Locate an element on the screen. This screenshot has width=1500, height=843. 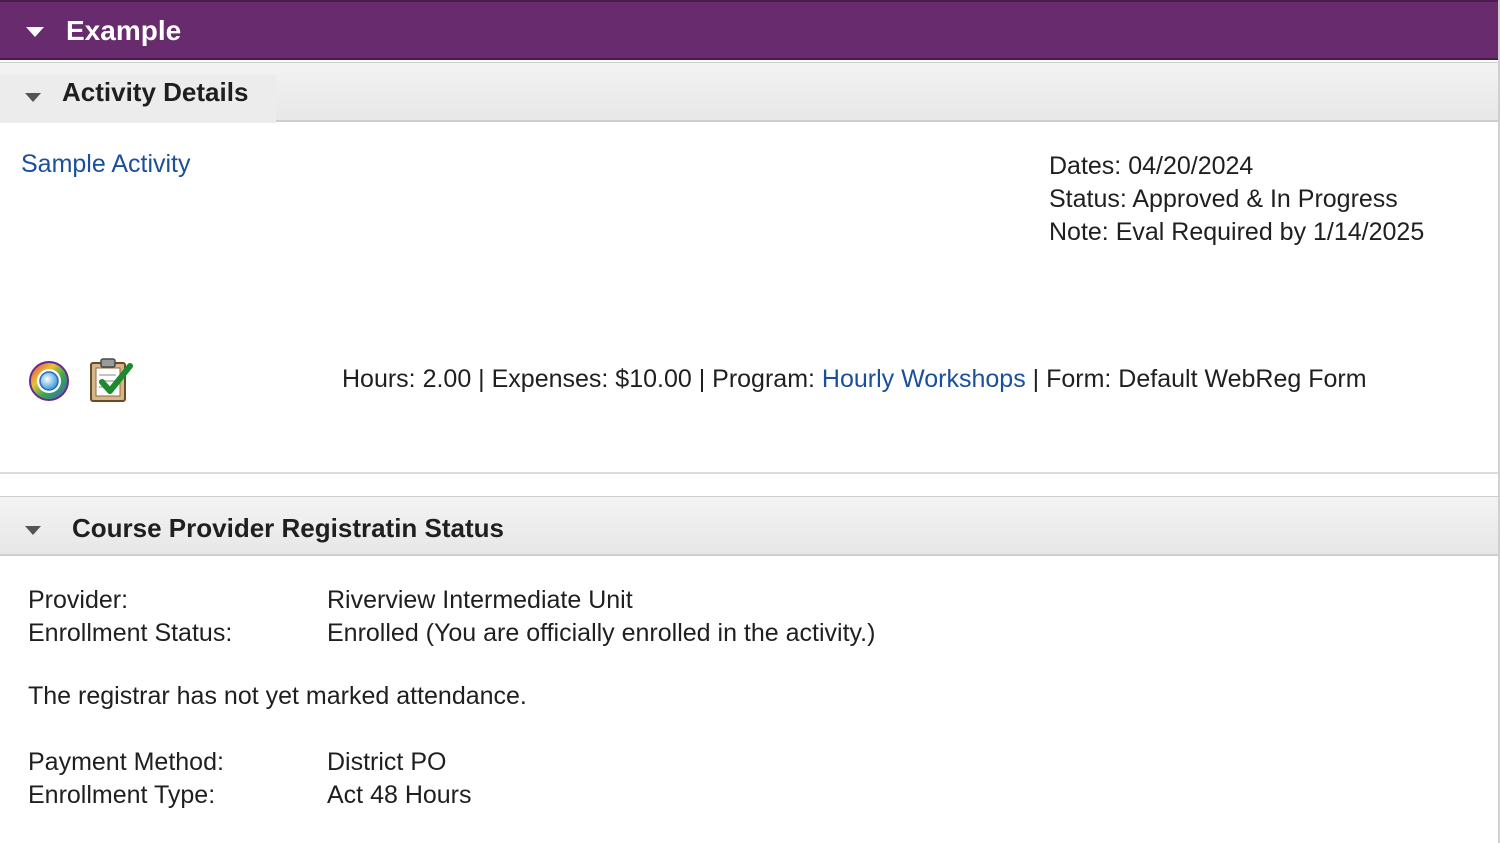
enrollment-type-value: Act 48 Hours is located at coordinates (399, 795).